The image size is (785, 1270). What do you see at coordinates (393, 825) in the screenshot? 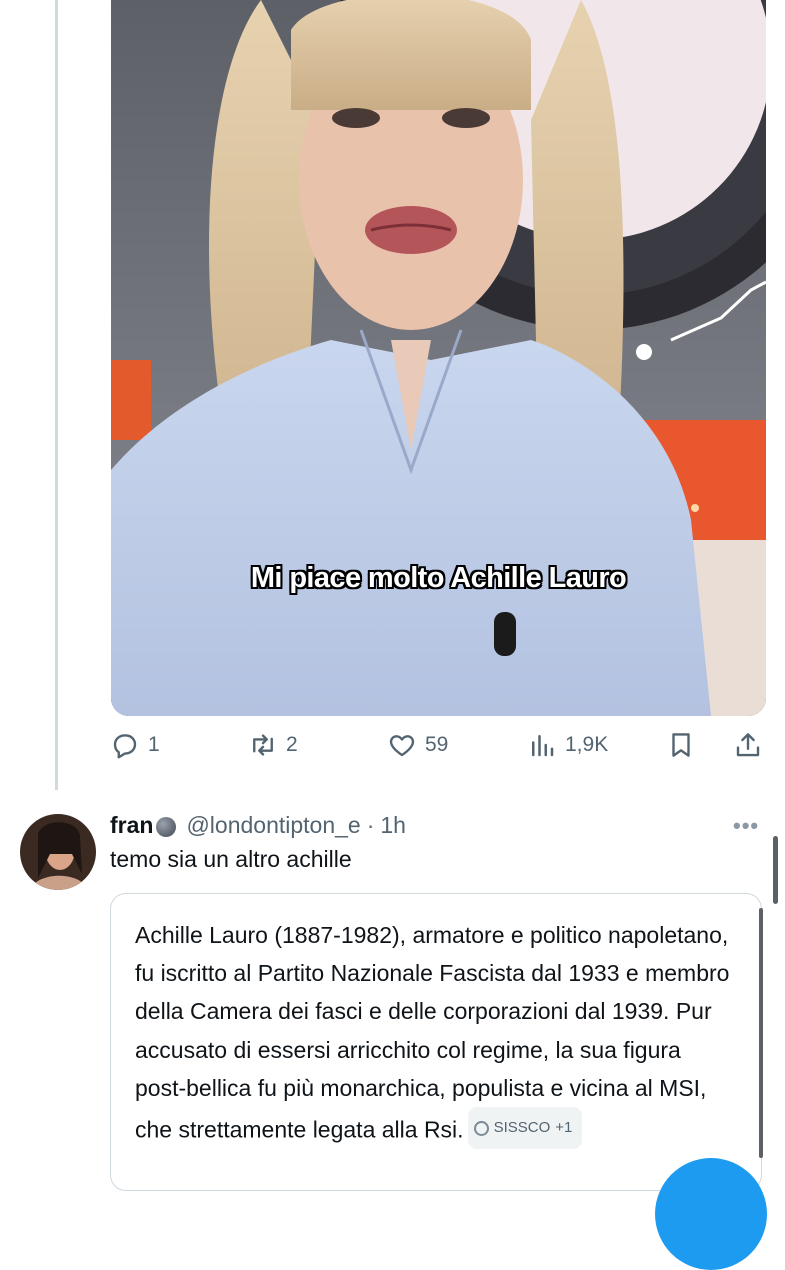
I see `reply-timestamp: 1h` at bounding box center [393, 825].